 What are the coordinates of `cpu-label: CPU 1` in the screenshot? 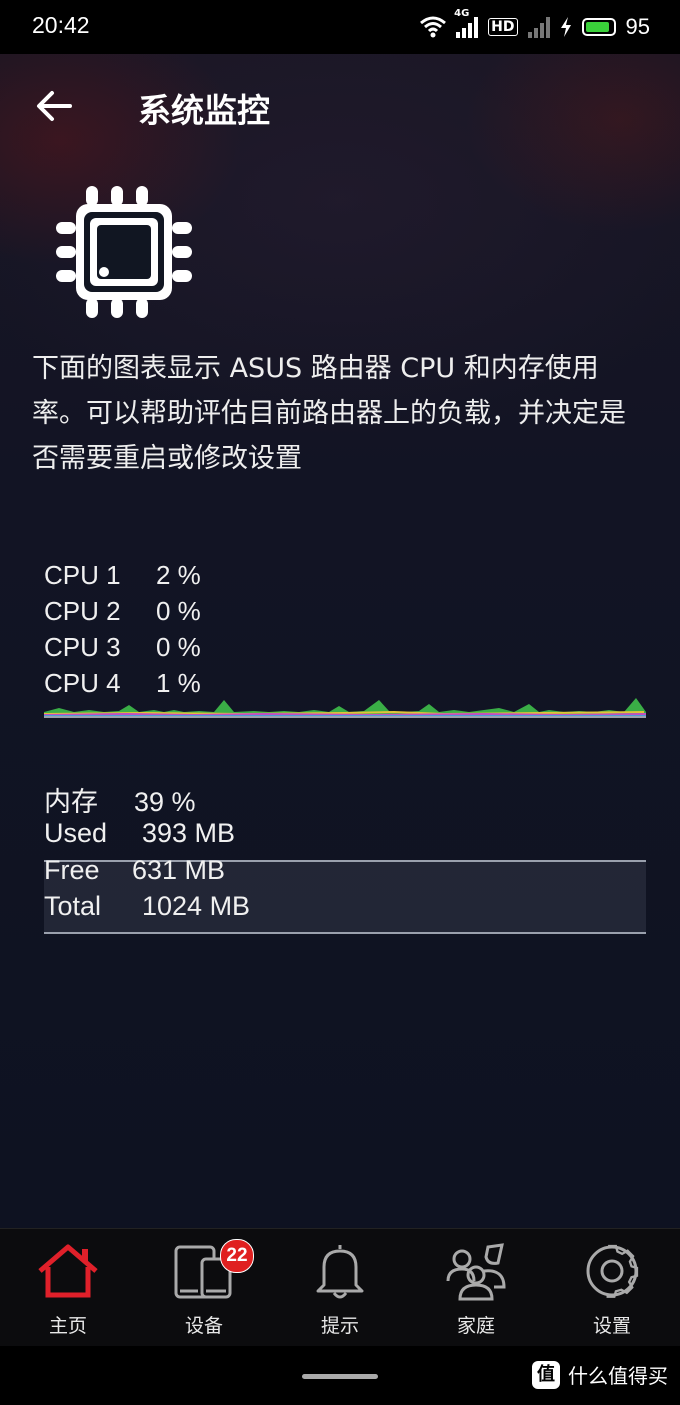 It's located at (82, 575).